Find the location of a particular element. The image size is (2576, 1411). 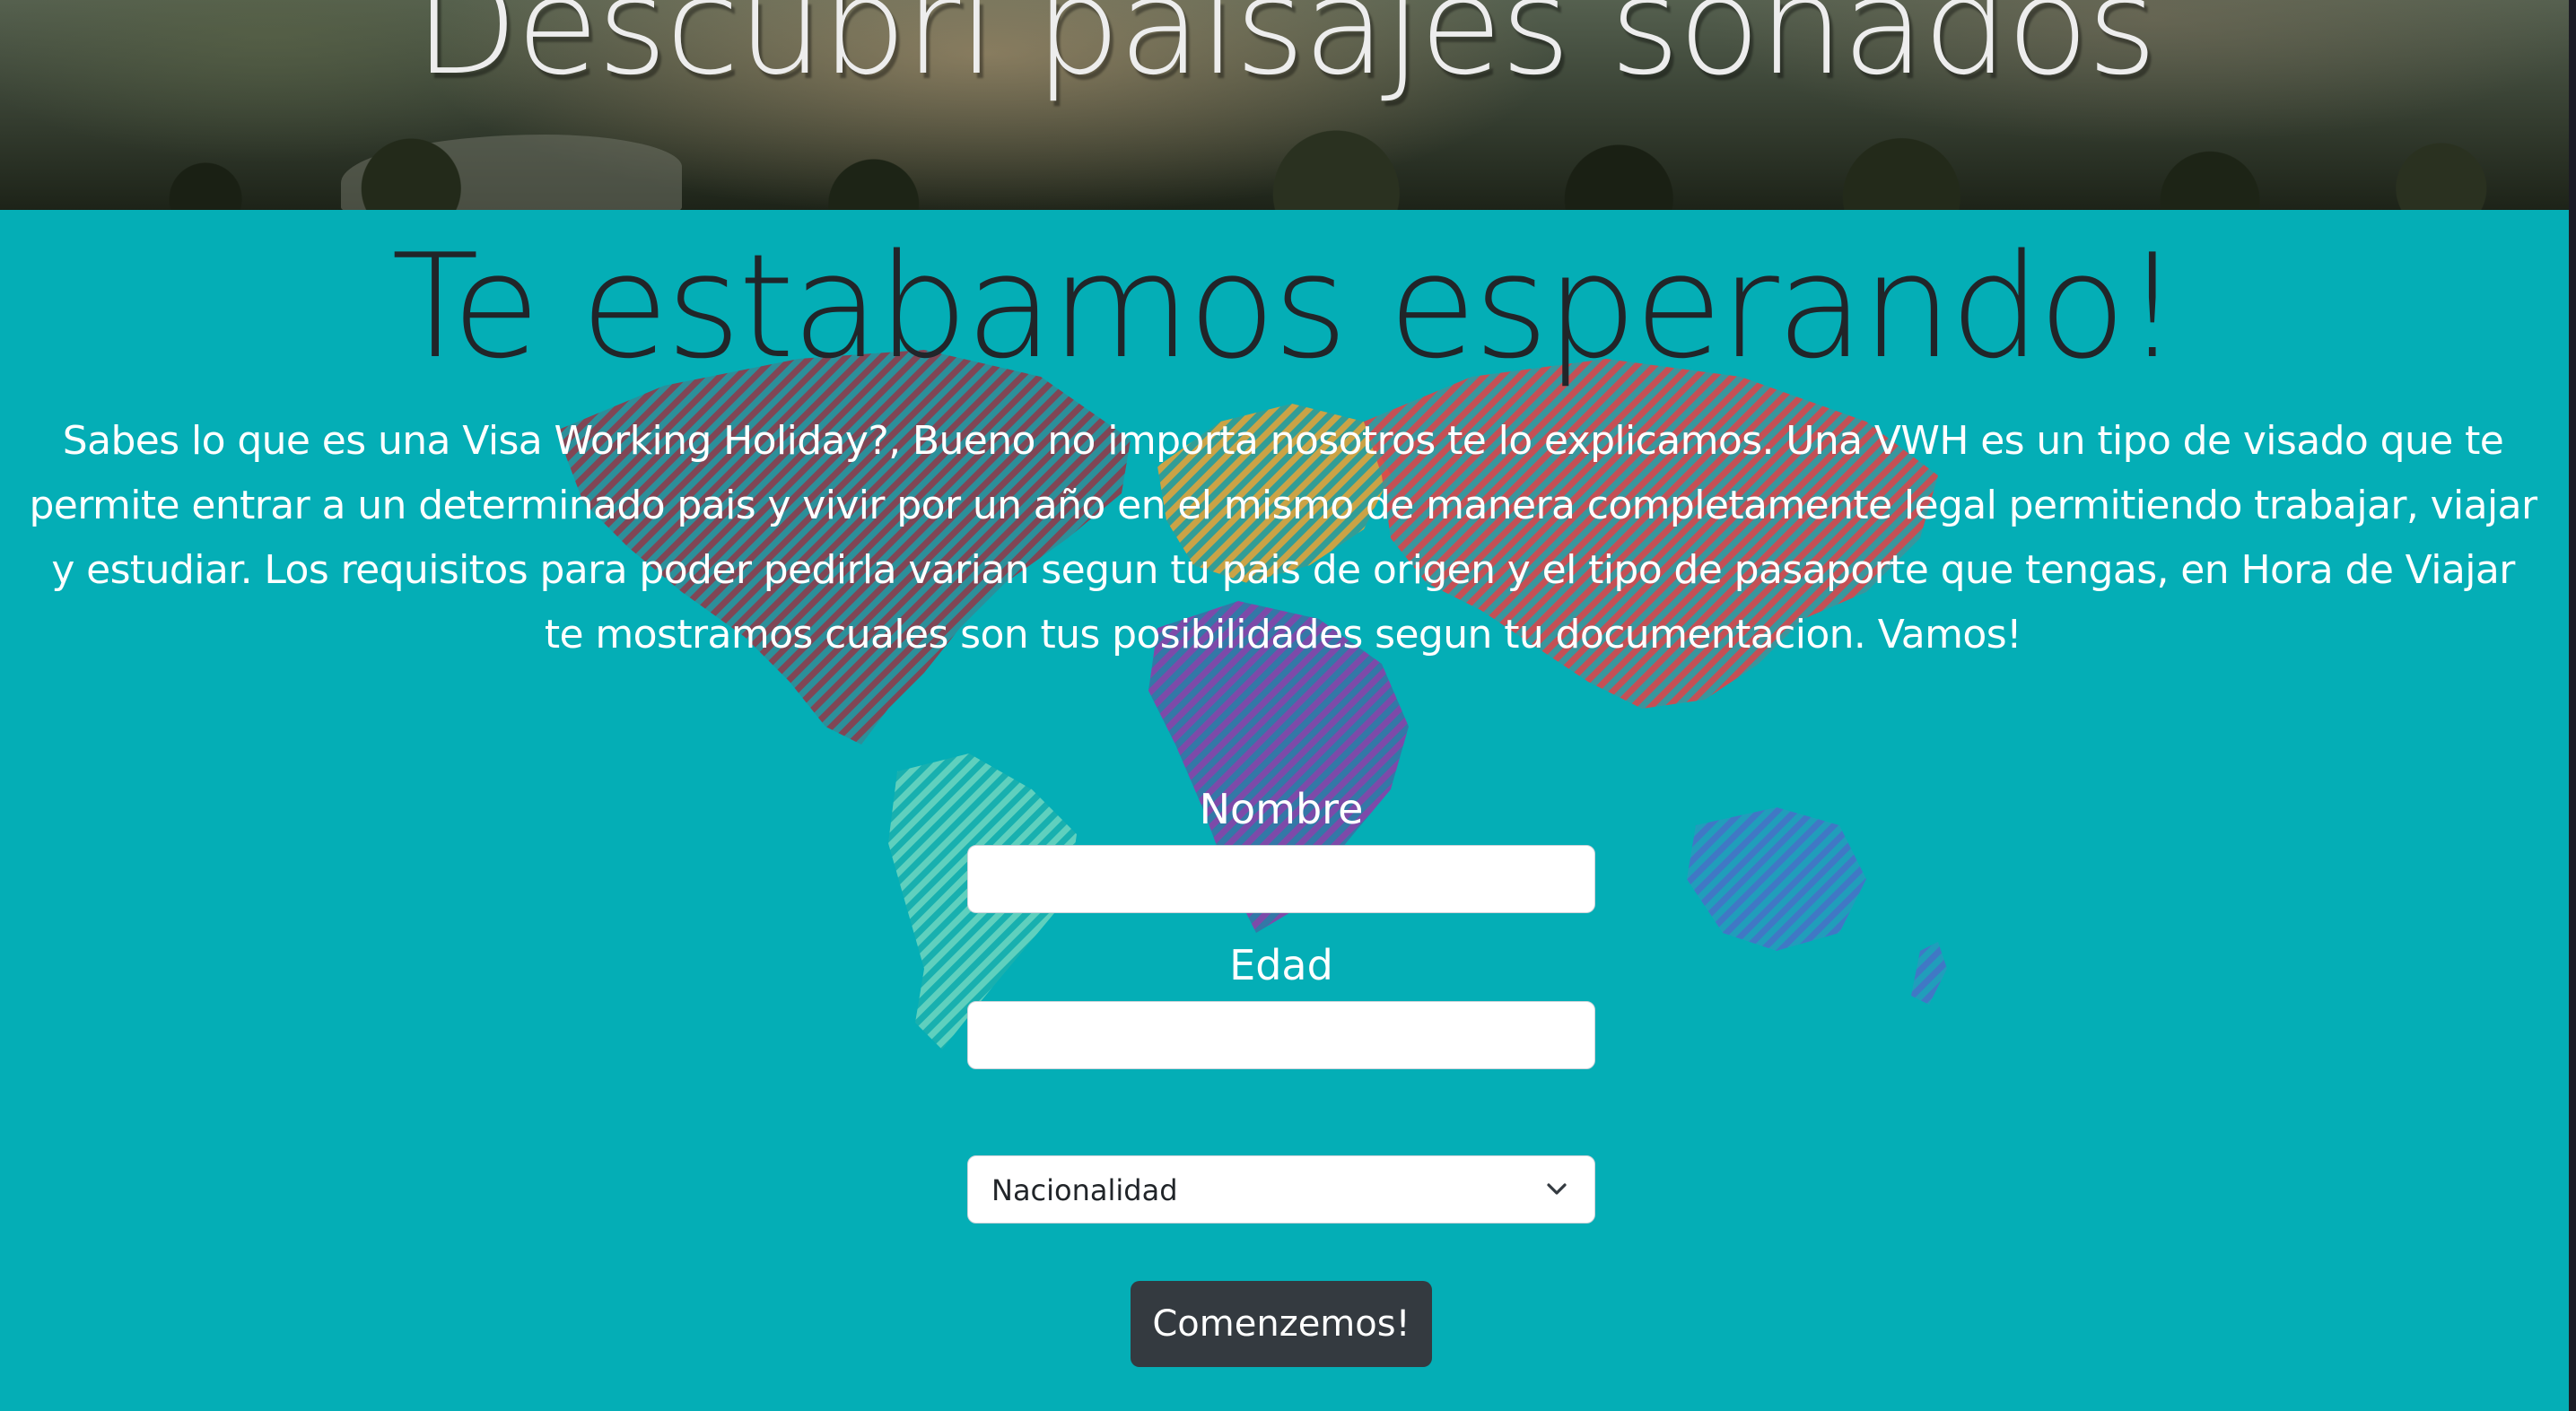

name-label: Nombre is located at coordinates (1281, 809).